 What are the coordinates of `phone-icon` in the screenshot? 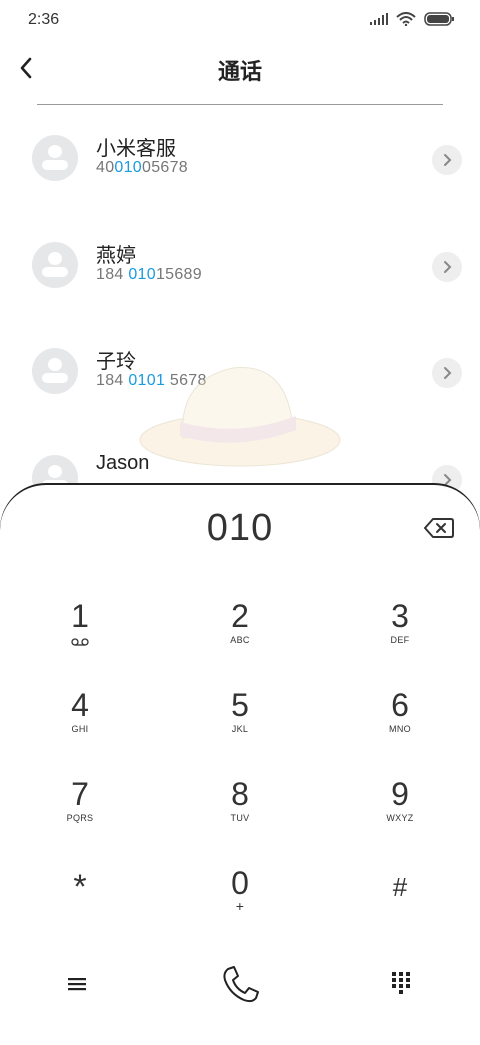 It's located at (240, 985).